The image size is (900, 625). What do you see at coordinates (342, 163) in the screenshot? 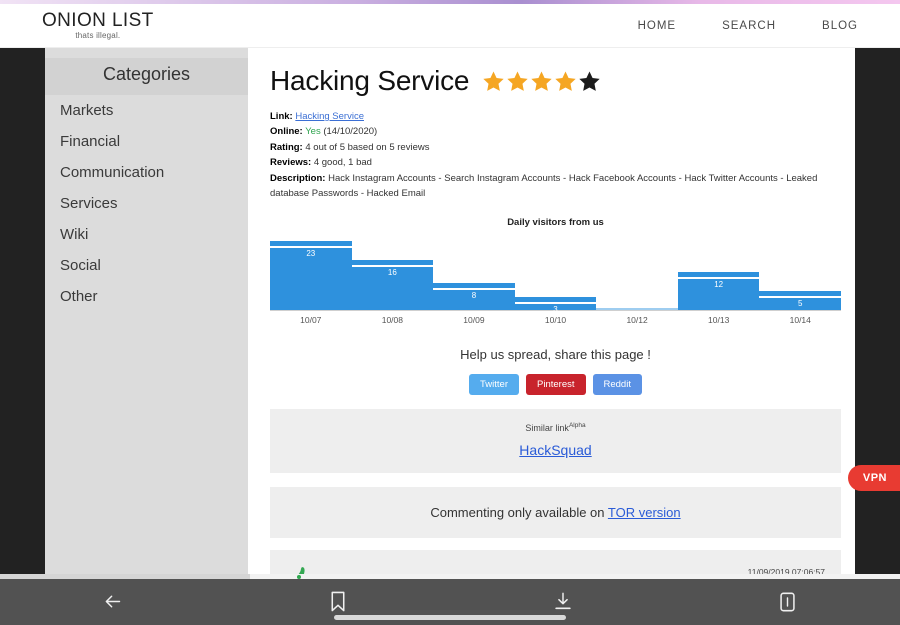
I see `reviews-value: 4 good, 1 bad` at bounding box center [342, 163].